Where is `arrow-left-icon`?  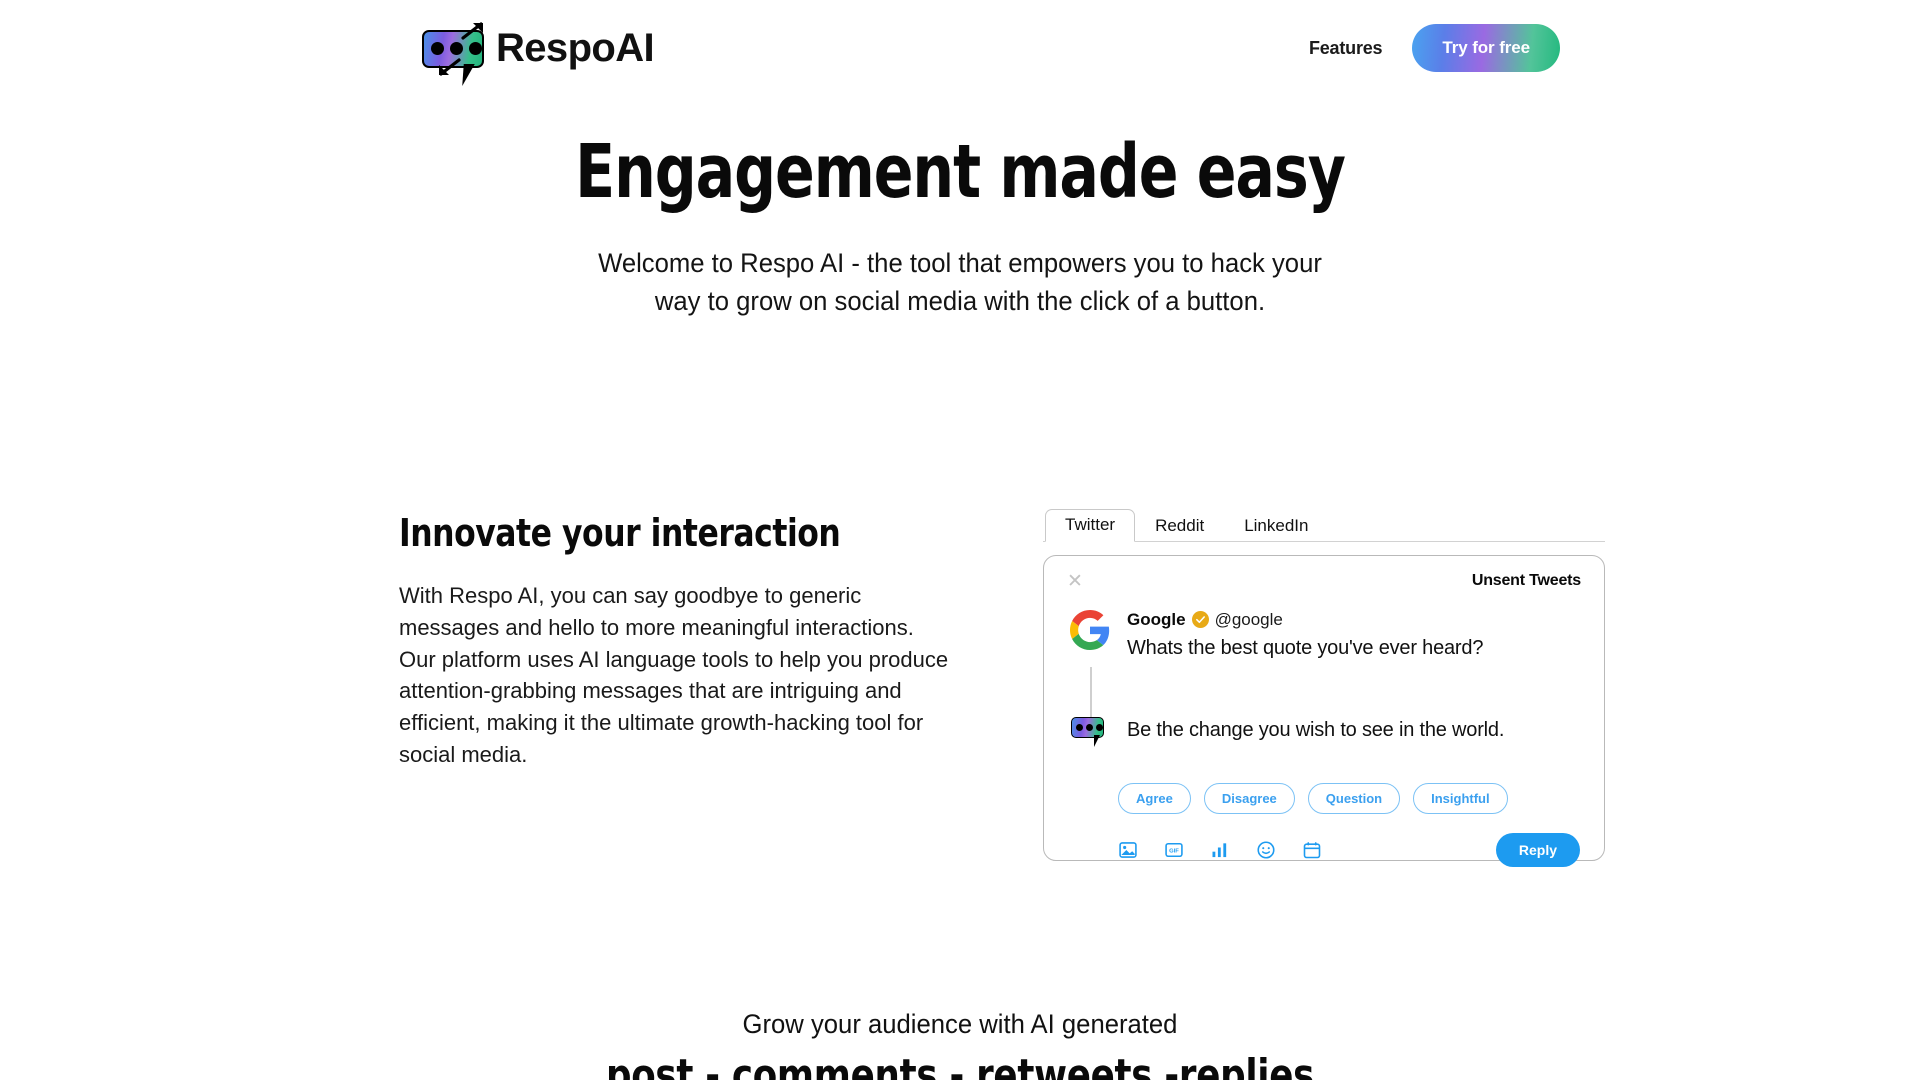 arrow-left-icon is located at coordinates (450, 67).